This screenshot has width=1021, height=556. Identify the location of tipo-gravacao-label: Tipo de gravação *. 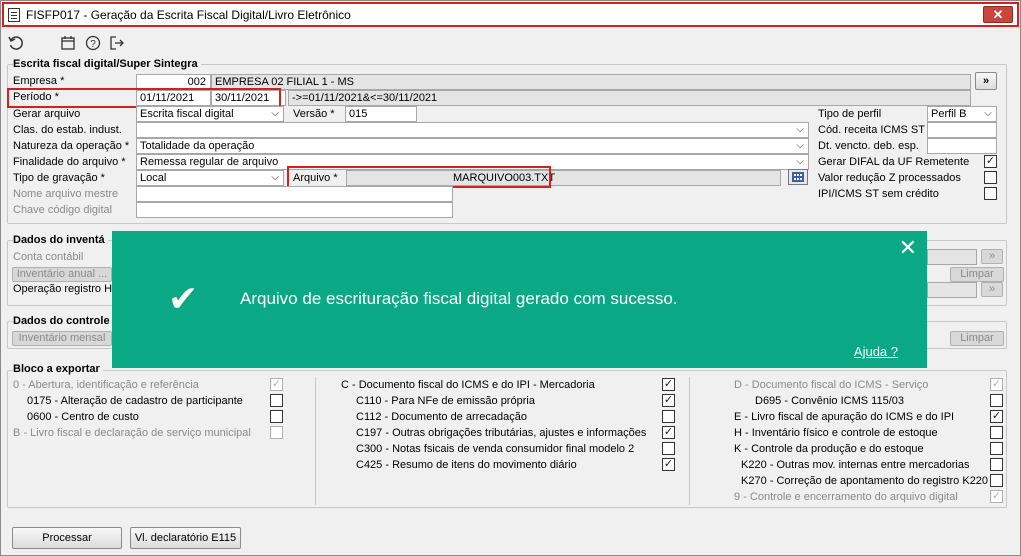
(59, 178).